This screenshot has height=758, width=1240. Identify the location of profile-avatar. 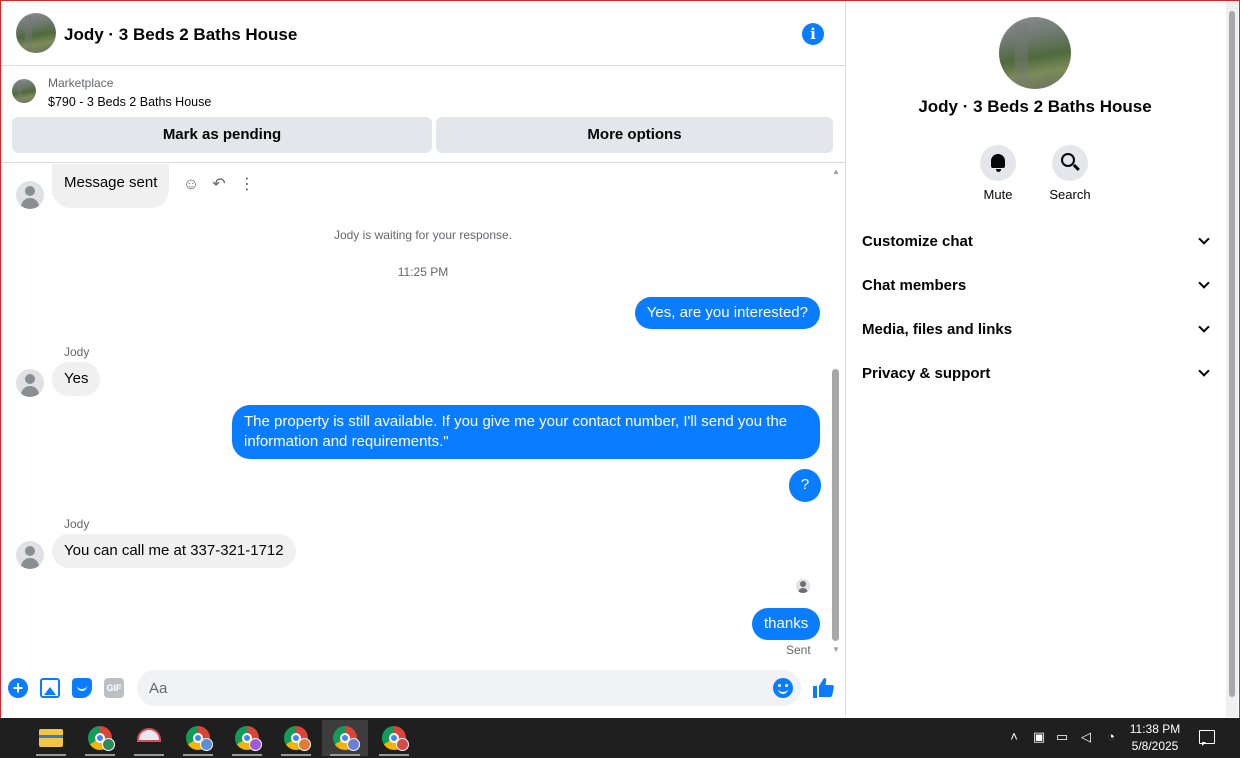
(1035, 53).